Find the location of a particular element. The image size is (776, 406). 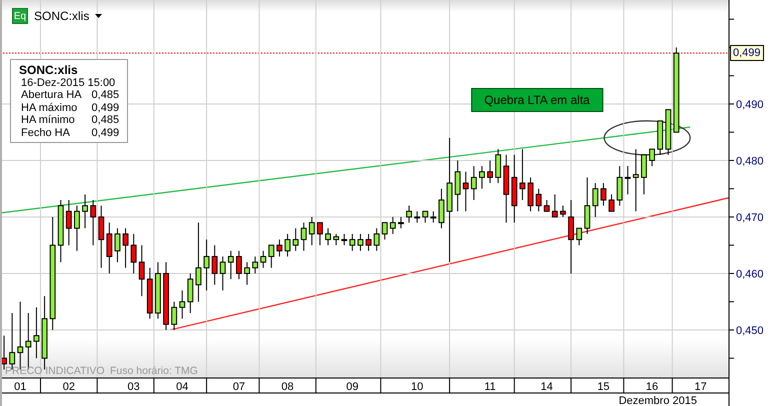

axis-date-label: 16 is located at coordinates (652, 387).